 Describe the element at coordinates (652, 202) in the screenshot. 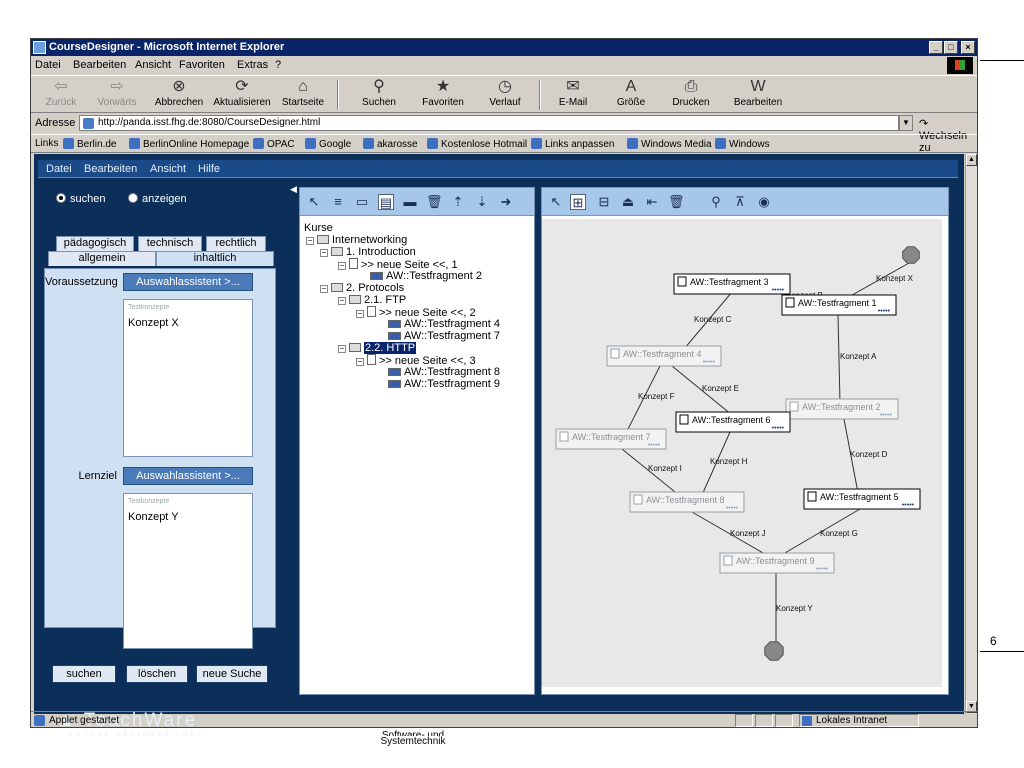

I see `connect-icon: ⇤` at that location.